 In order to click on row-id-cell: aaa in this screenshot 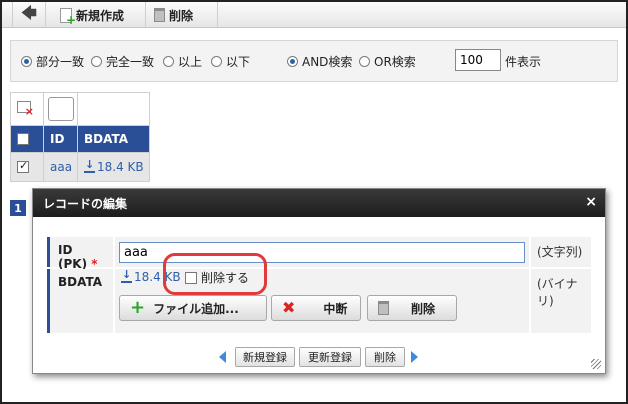, I will do `click(60, 167)`.